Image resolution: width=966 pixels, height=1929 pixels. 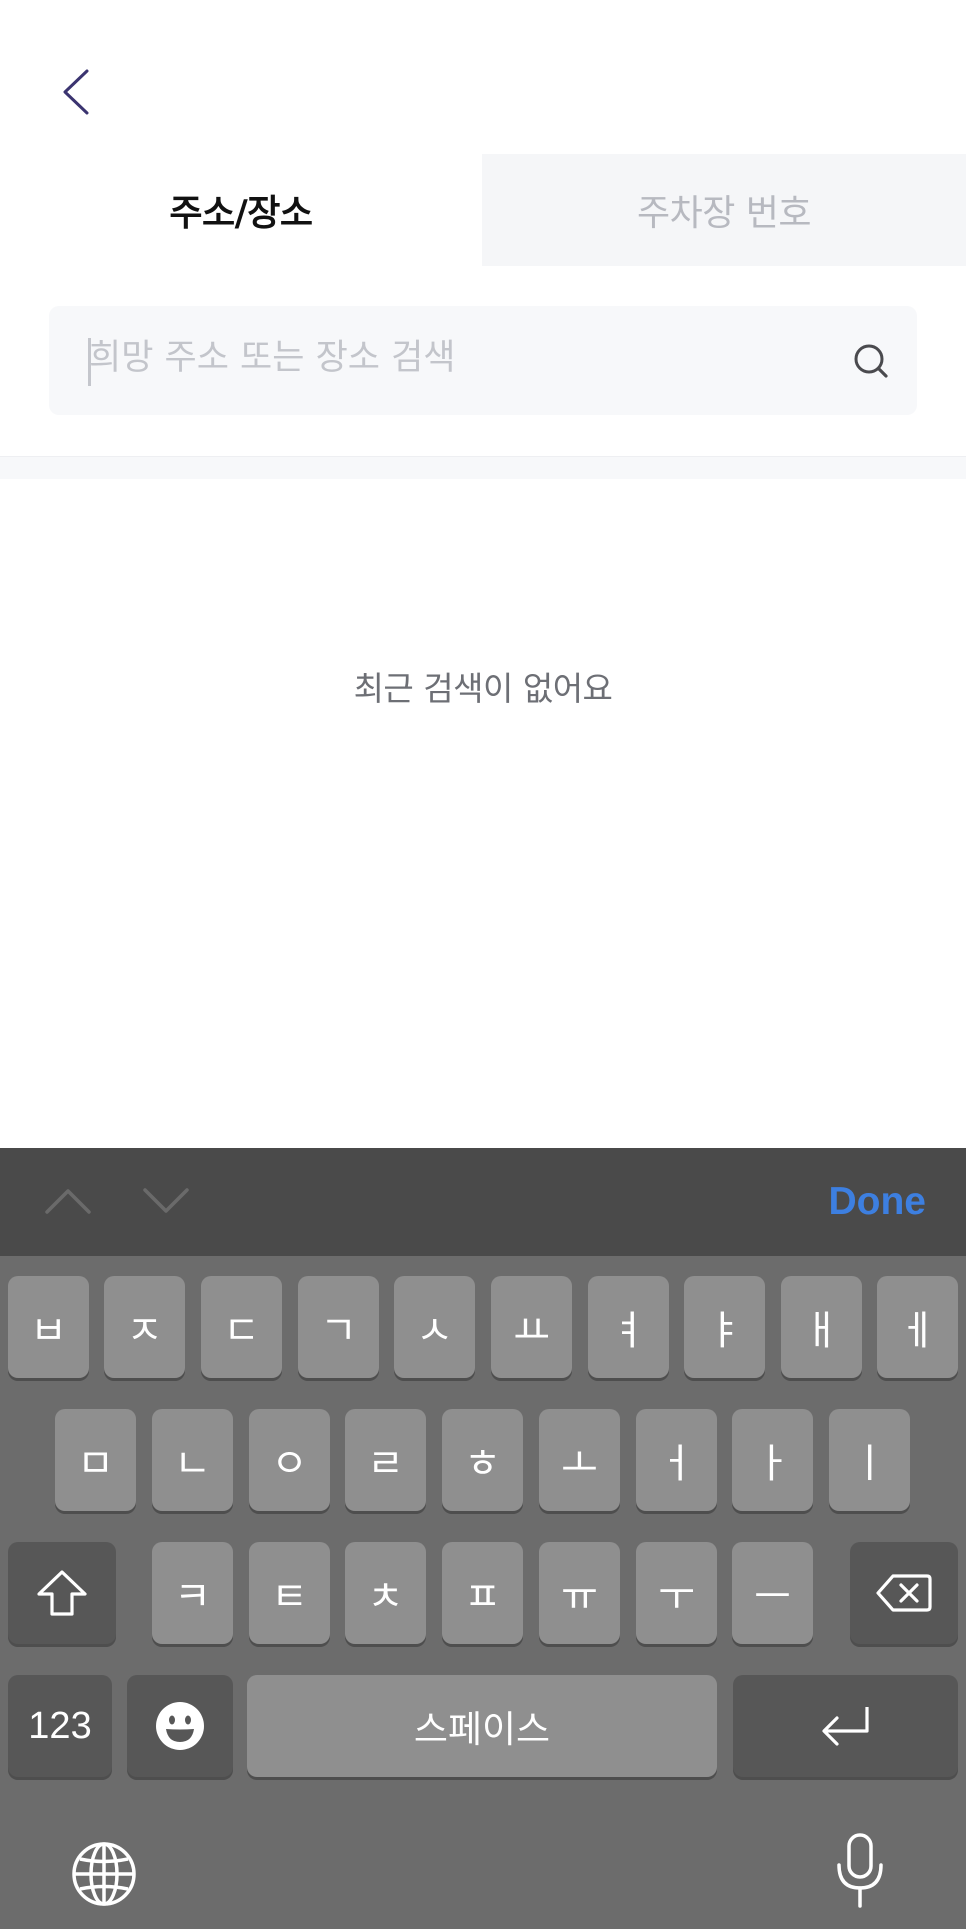 I want to click on keyboard-toolbar: Done, so click(x=483, y=1202).